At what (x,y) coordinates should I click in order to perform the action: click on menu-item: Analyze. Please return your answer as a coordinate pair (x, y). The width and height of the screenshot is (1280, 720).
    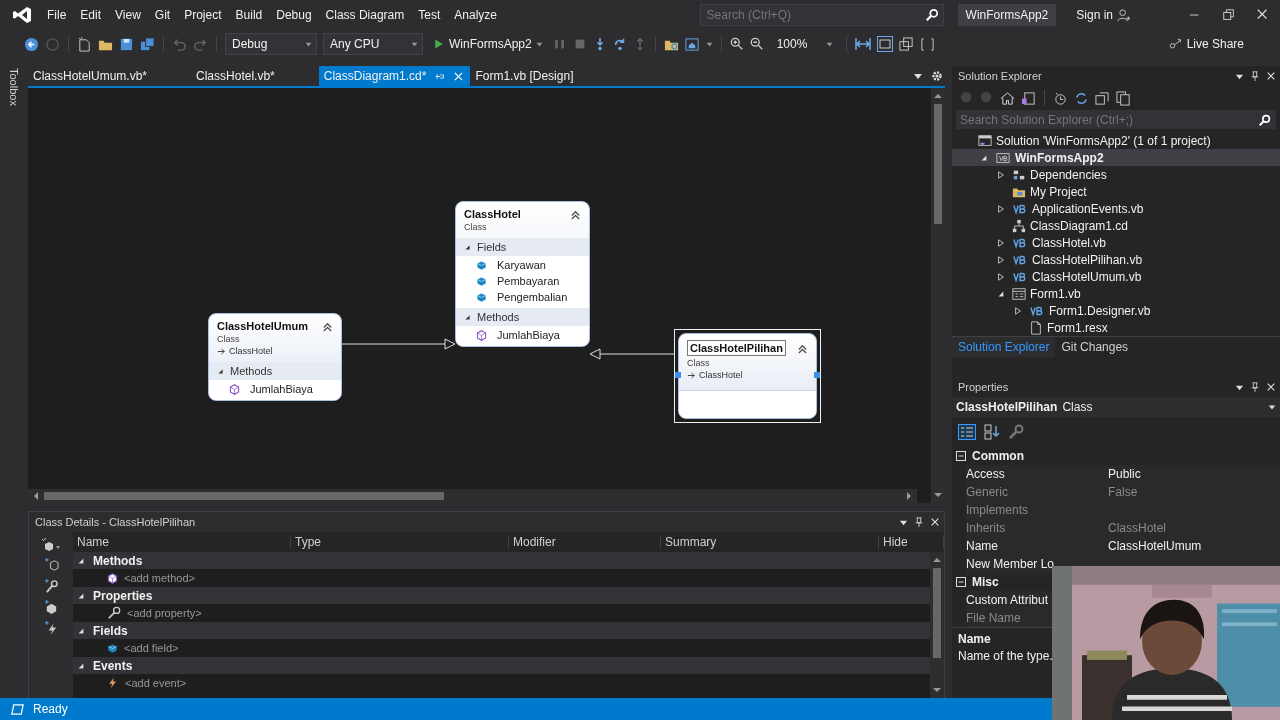
    Looking at the image, I should click on (475, 15).